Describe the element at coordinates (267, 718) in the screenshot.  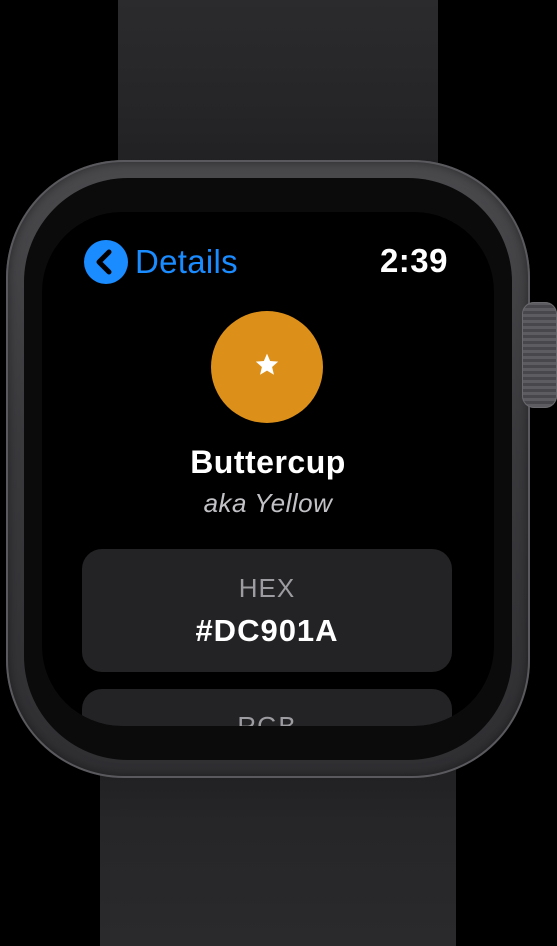
I see `rgb-label: RGB` at that location.